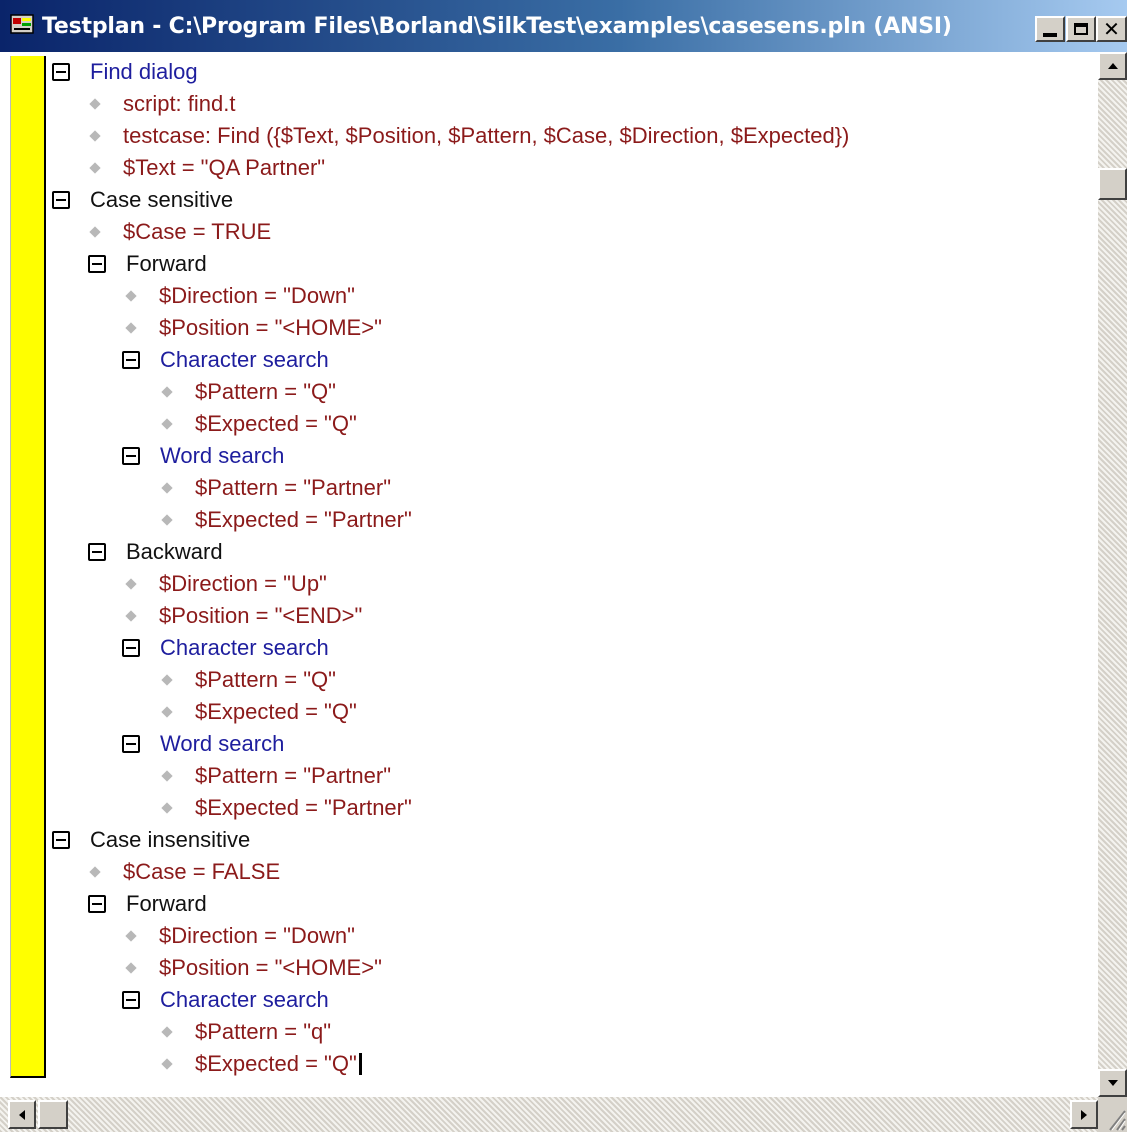  I want to click on statement-text: $Text = "QA Partner", so click(224, 168).